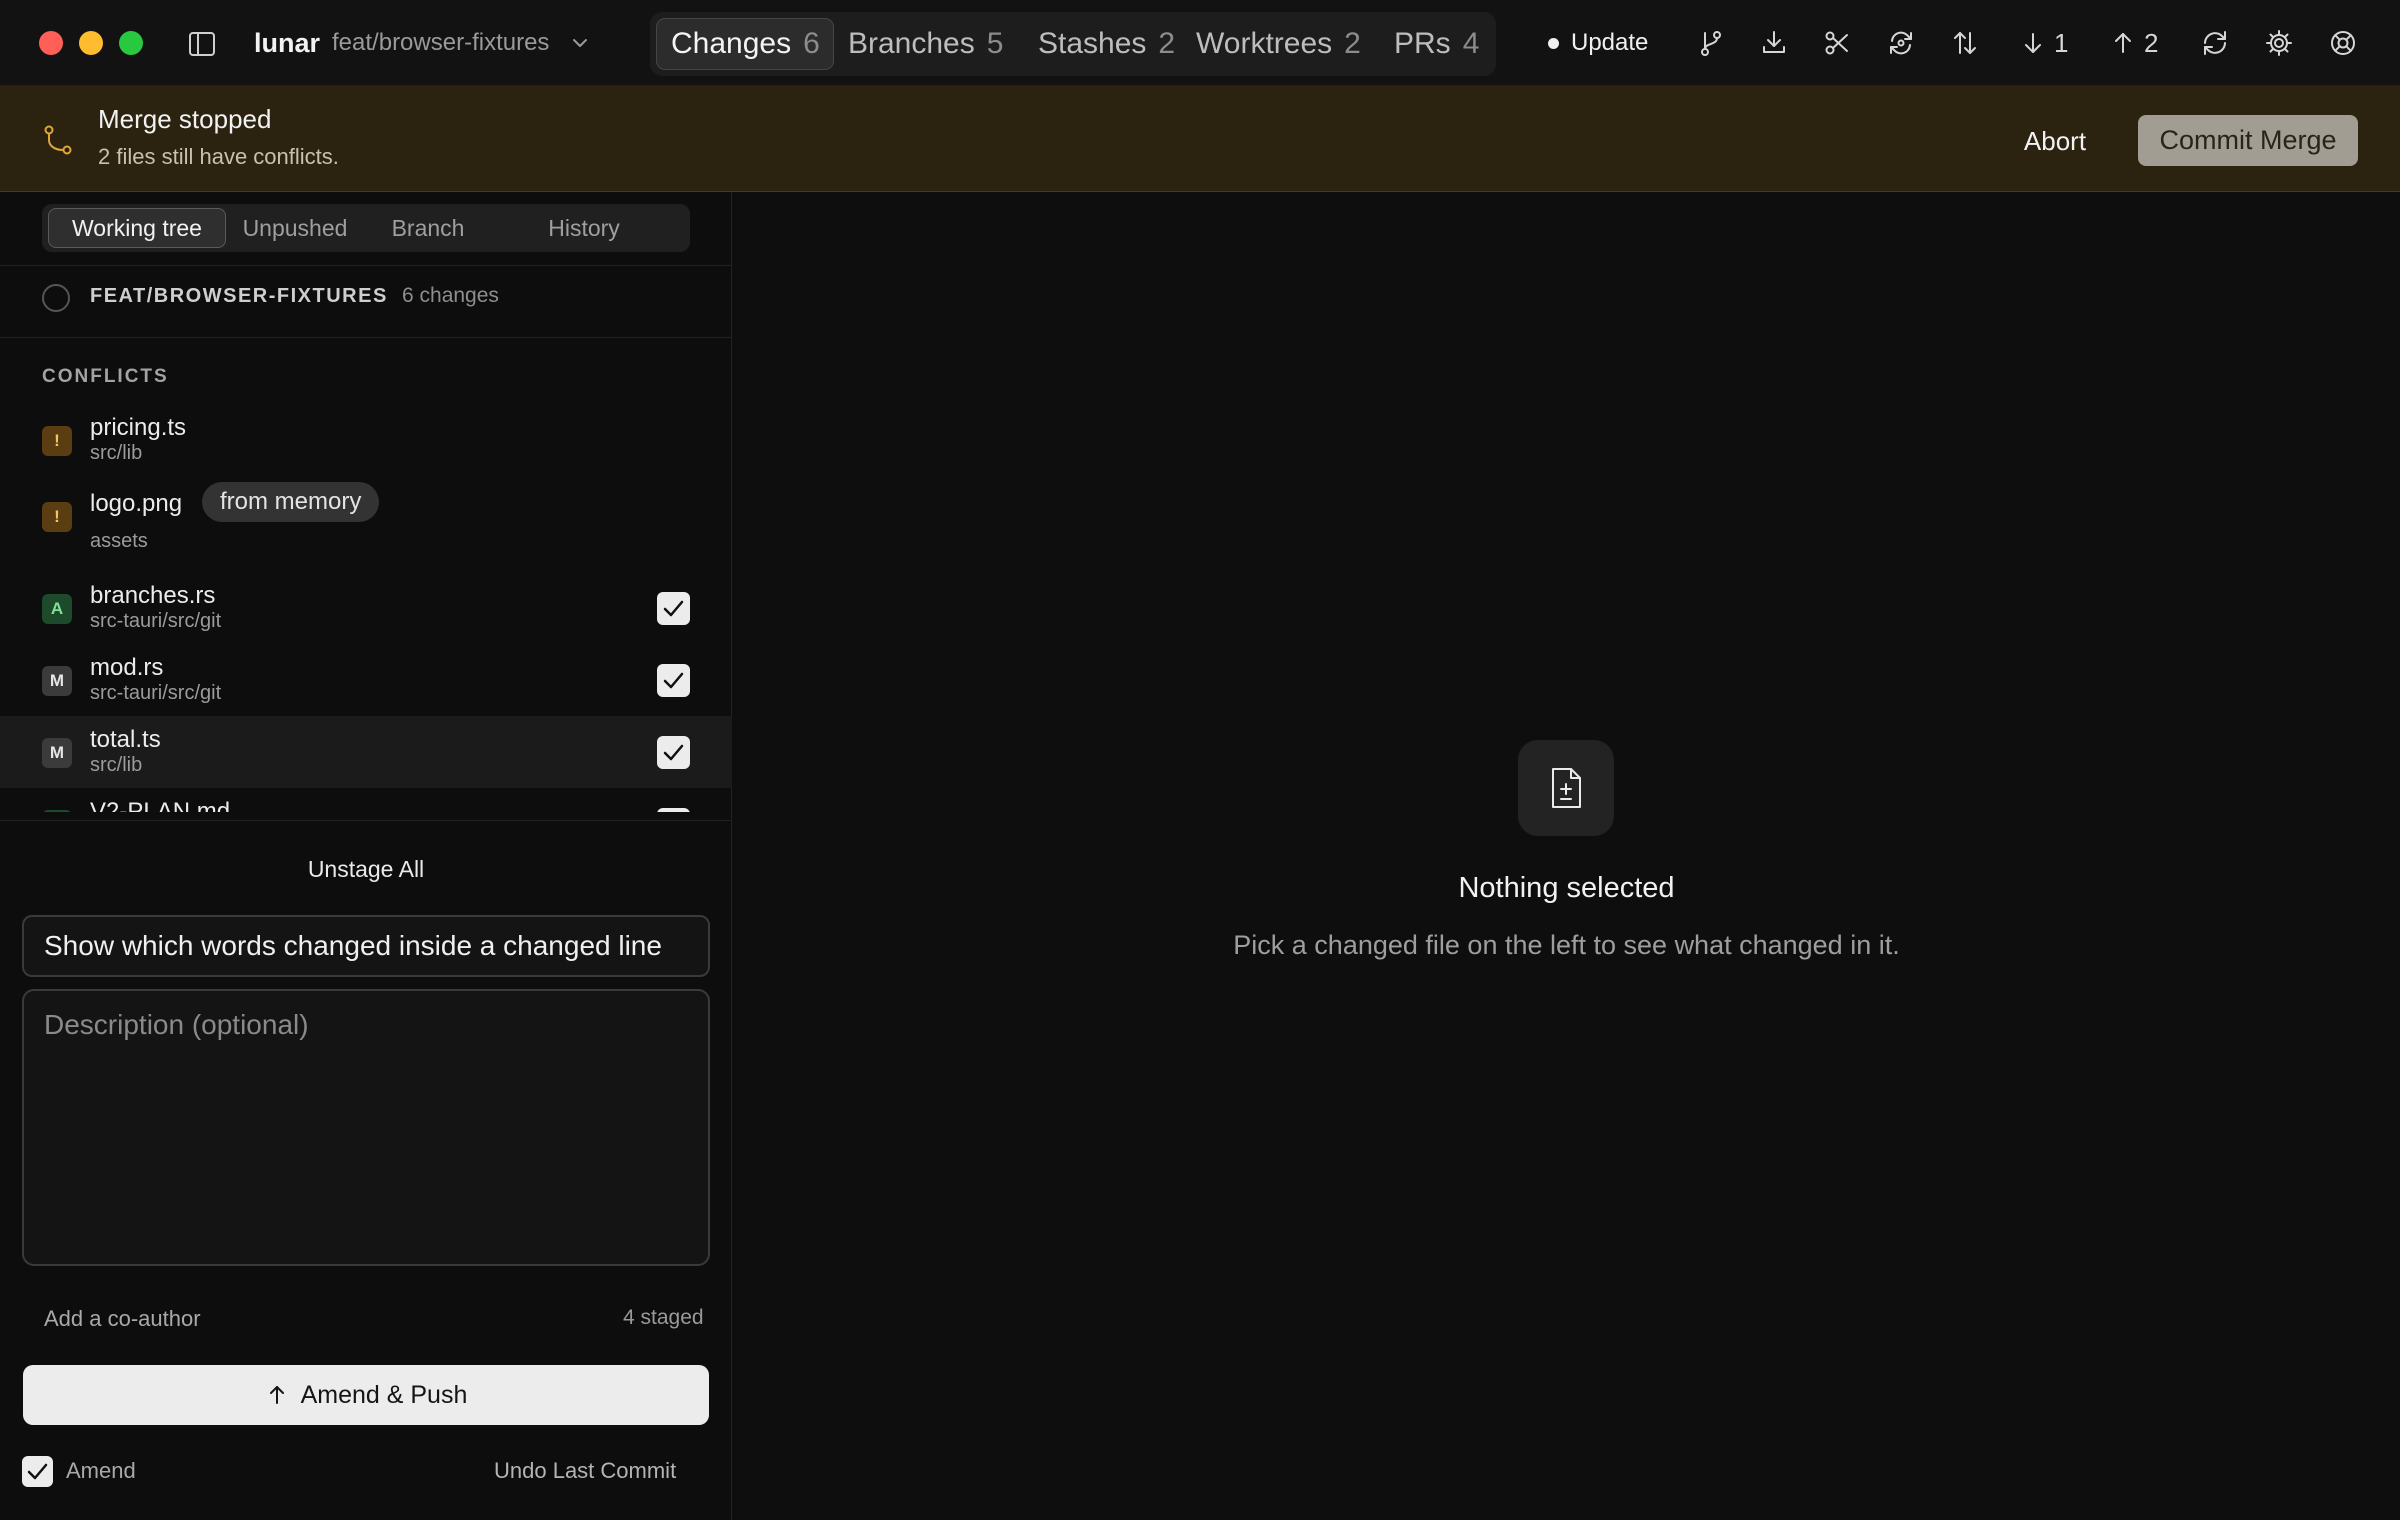  What do you see at coordinates (295, 228) in the screenshot?
I see `segment-unpushed: Unpushed` at bounding box center [295, 228].